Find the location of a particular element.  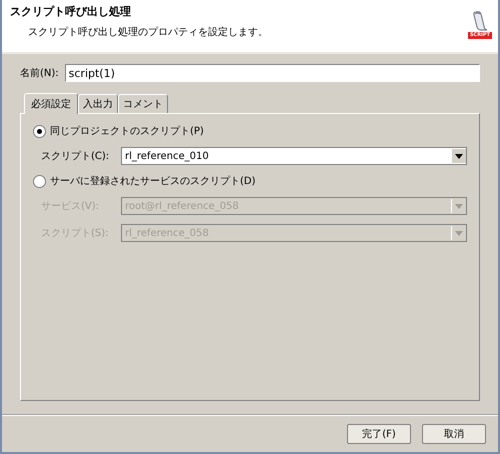

name-label: 名前(N): is located at coordinates (39, 73).